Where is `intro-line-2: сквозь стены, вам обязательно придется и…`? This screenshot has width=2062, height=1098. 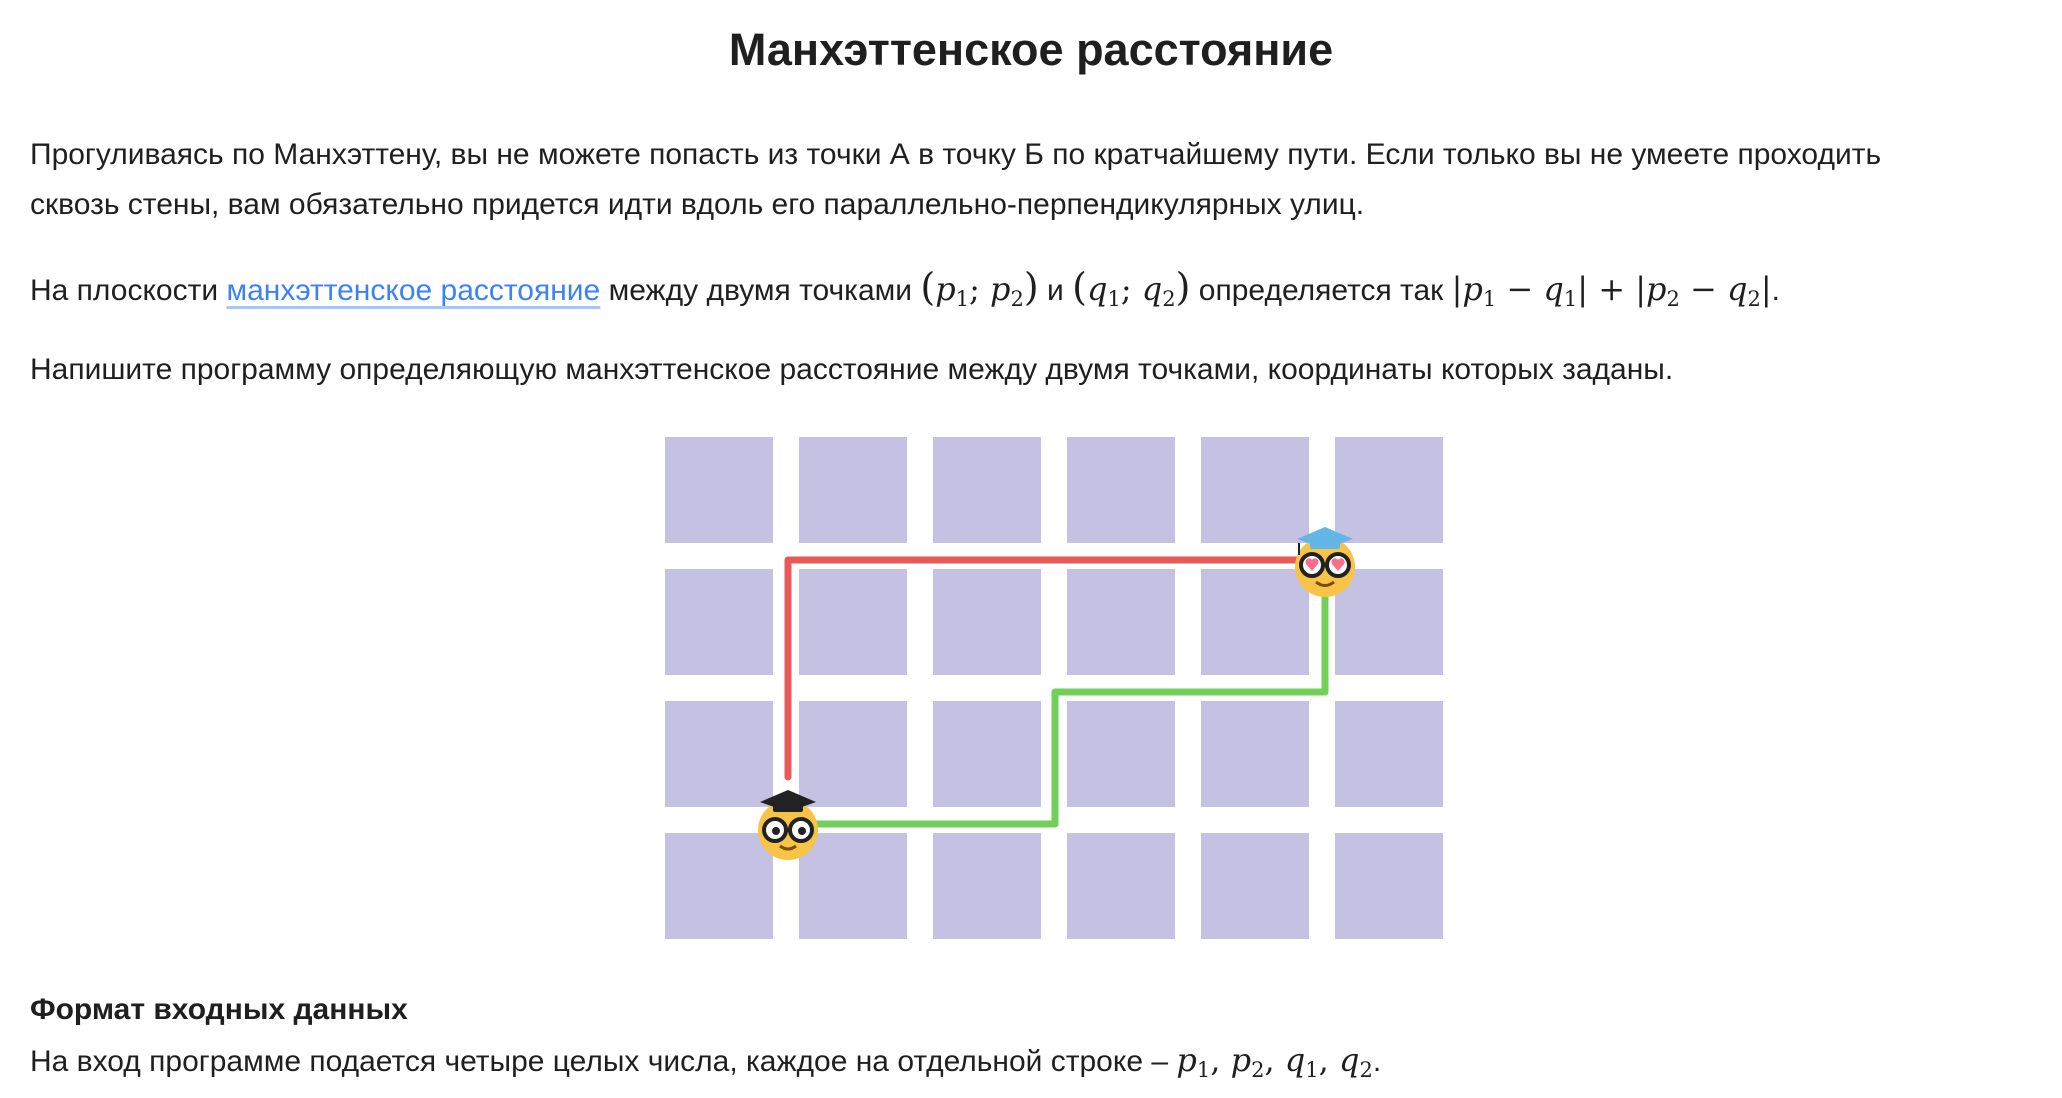
intro-line-2: сквозь стены, вам обязательно придется и… is located at coordinates (697, 204).